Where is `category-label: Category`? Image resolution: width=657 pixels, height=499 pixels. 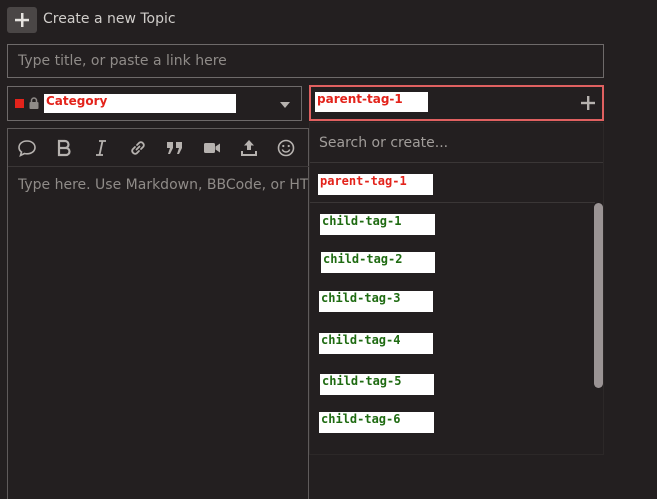 category-label: Category is located at coordinates (140, 103).